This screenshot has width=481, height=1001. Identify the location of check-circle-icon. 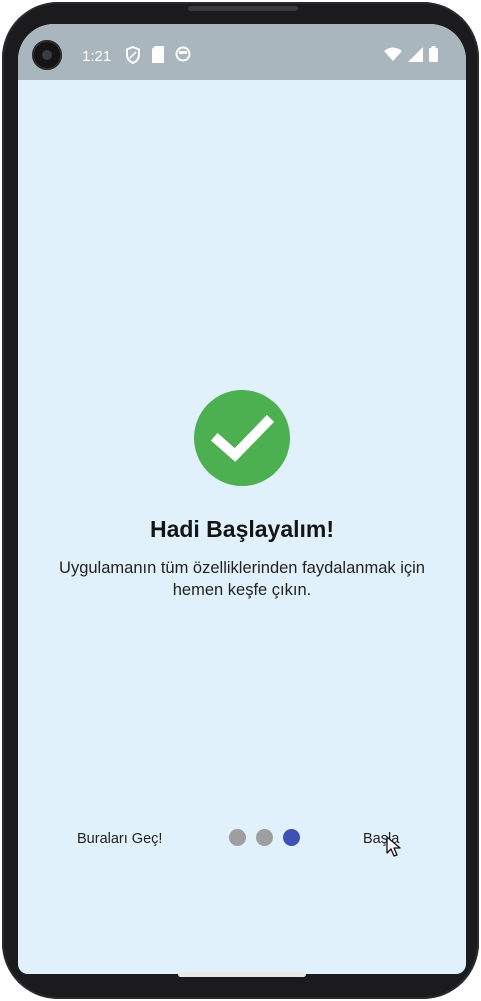
(242, 438).